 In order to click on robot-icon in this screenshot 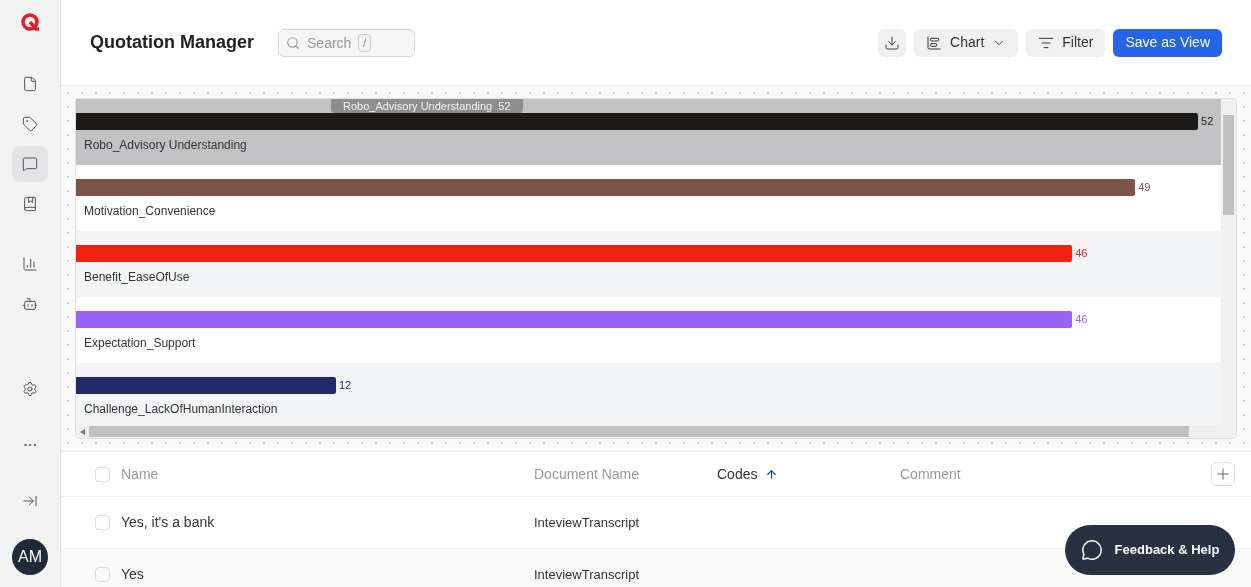, I will do `click(30, 304)`.